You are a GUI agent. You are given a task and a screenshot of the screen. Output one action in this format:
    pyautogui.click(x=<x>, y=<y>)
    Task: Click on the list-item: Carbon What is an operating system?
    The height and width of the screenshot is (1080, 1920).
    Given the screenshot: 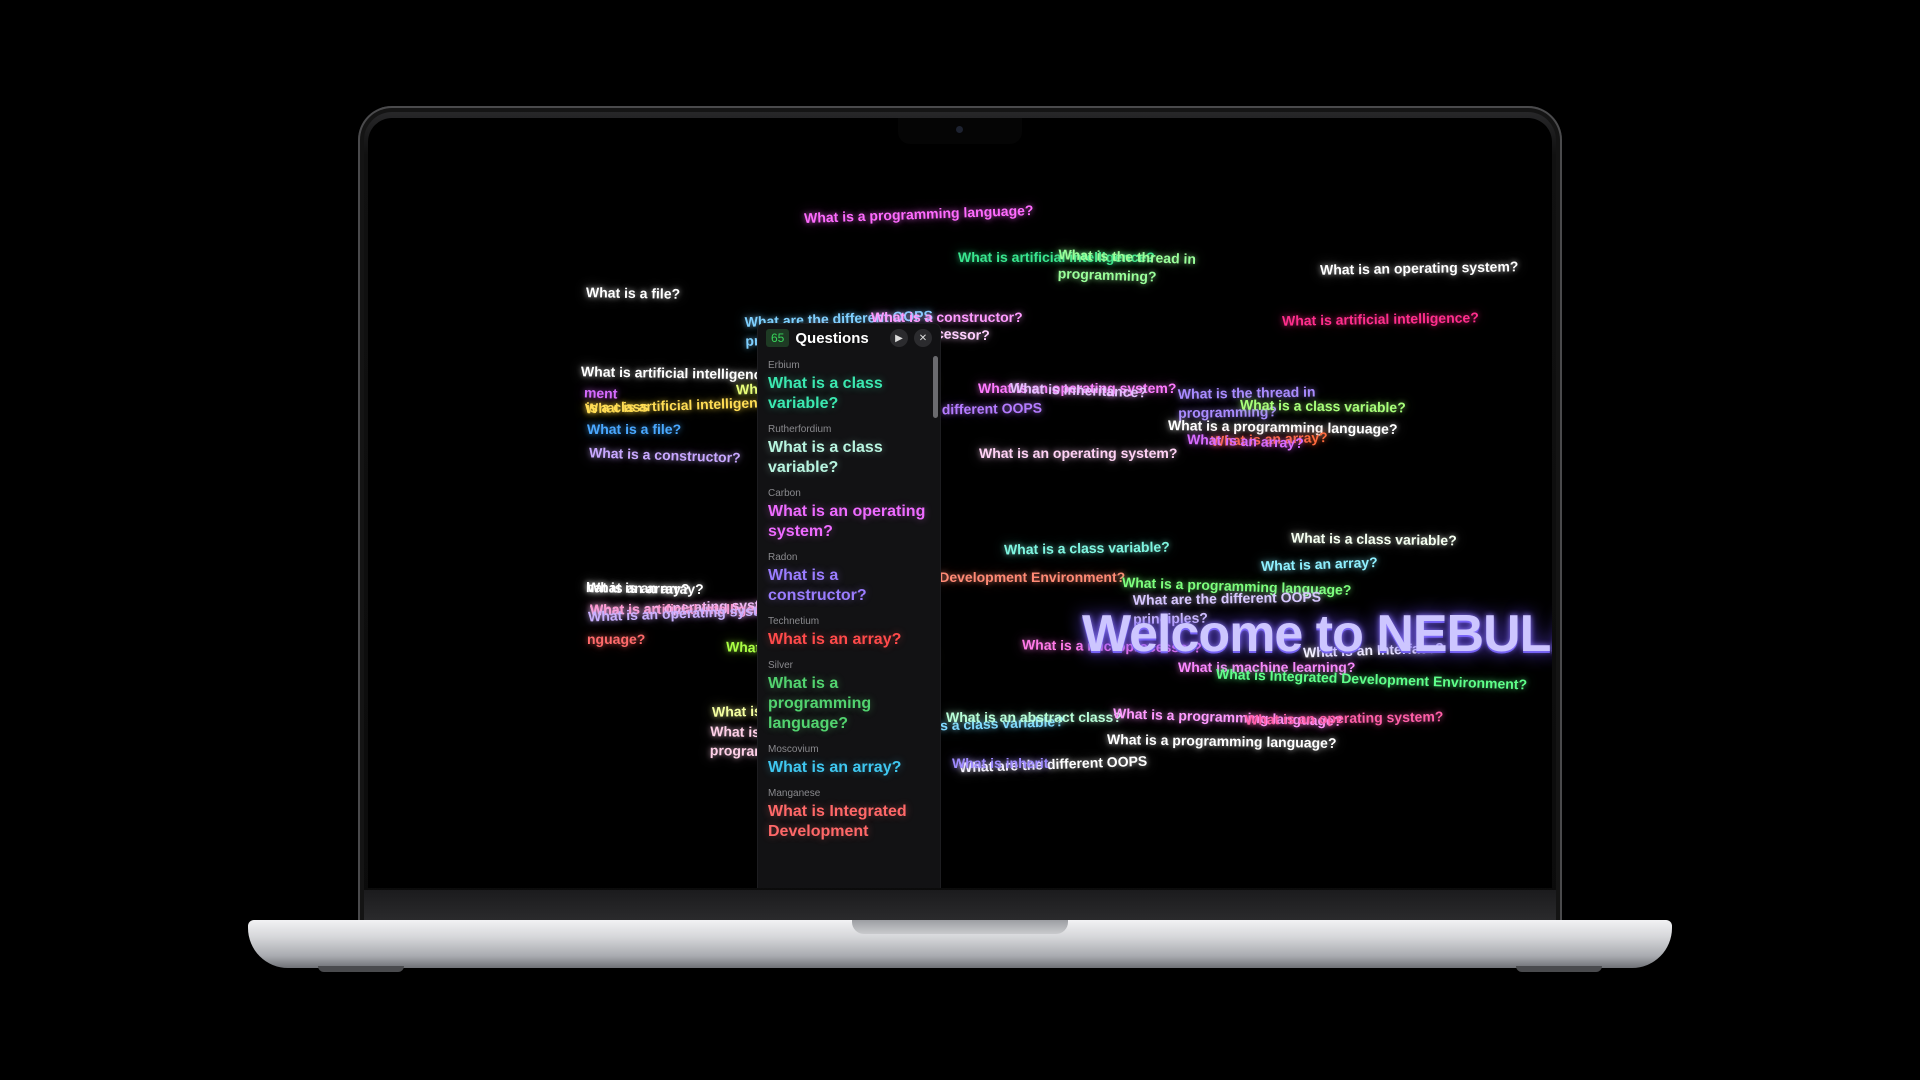 What is the action you would take?
    pyautogui.click(x=849, y=516)
    